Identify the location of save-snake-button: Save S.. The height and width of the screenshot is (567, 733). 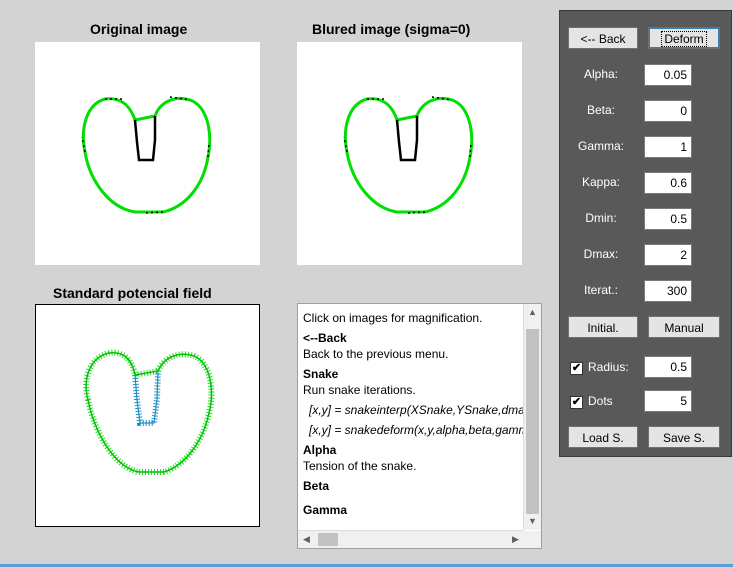
(684, 437).